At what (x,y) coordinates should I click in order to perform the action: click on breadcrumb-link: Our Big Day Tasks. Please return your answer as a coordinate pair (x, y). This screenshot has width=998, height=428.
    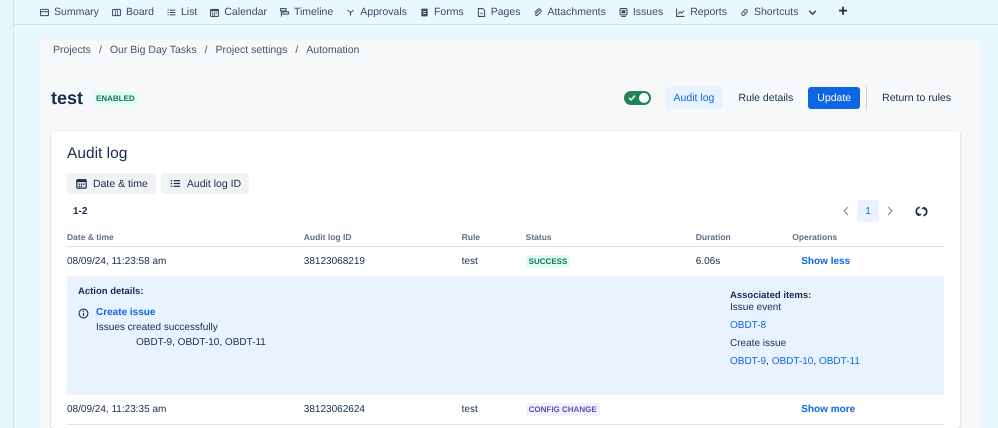
    Looking at the image, I should click on (153, 50).